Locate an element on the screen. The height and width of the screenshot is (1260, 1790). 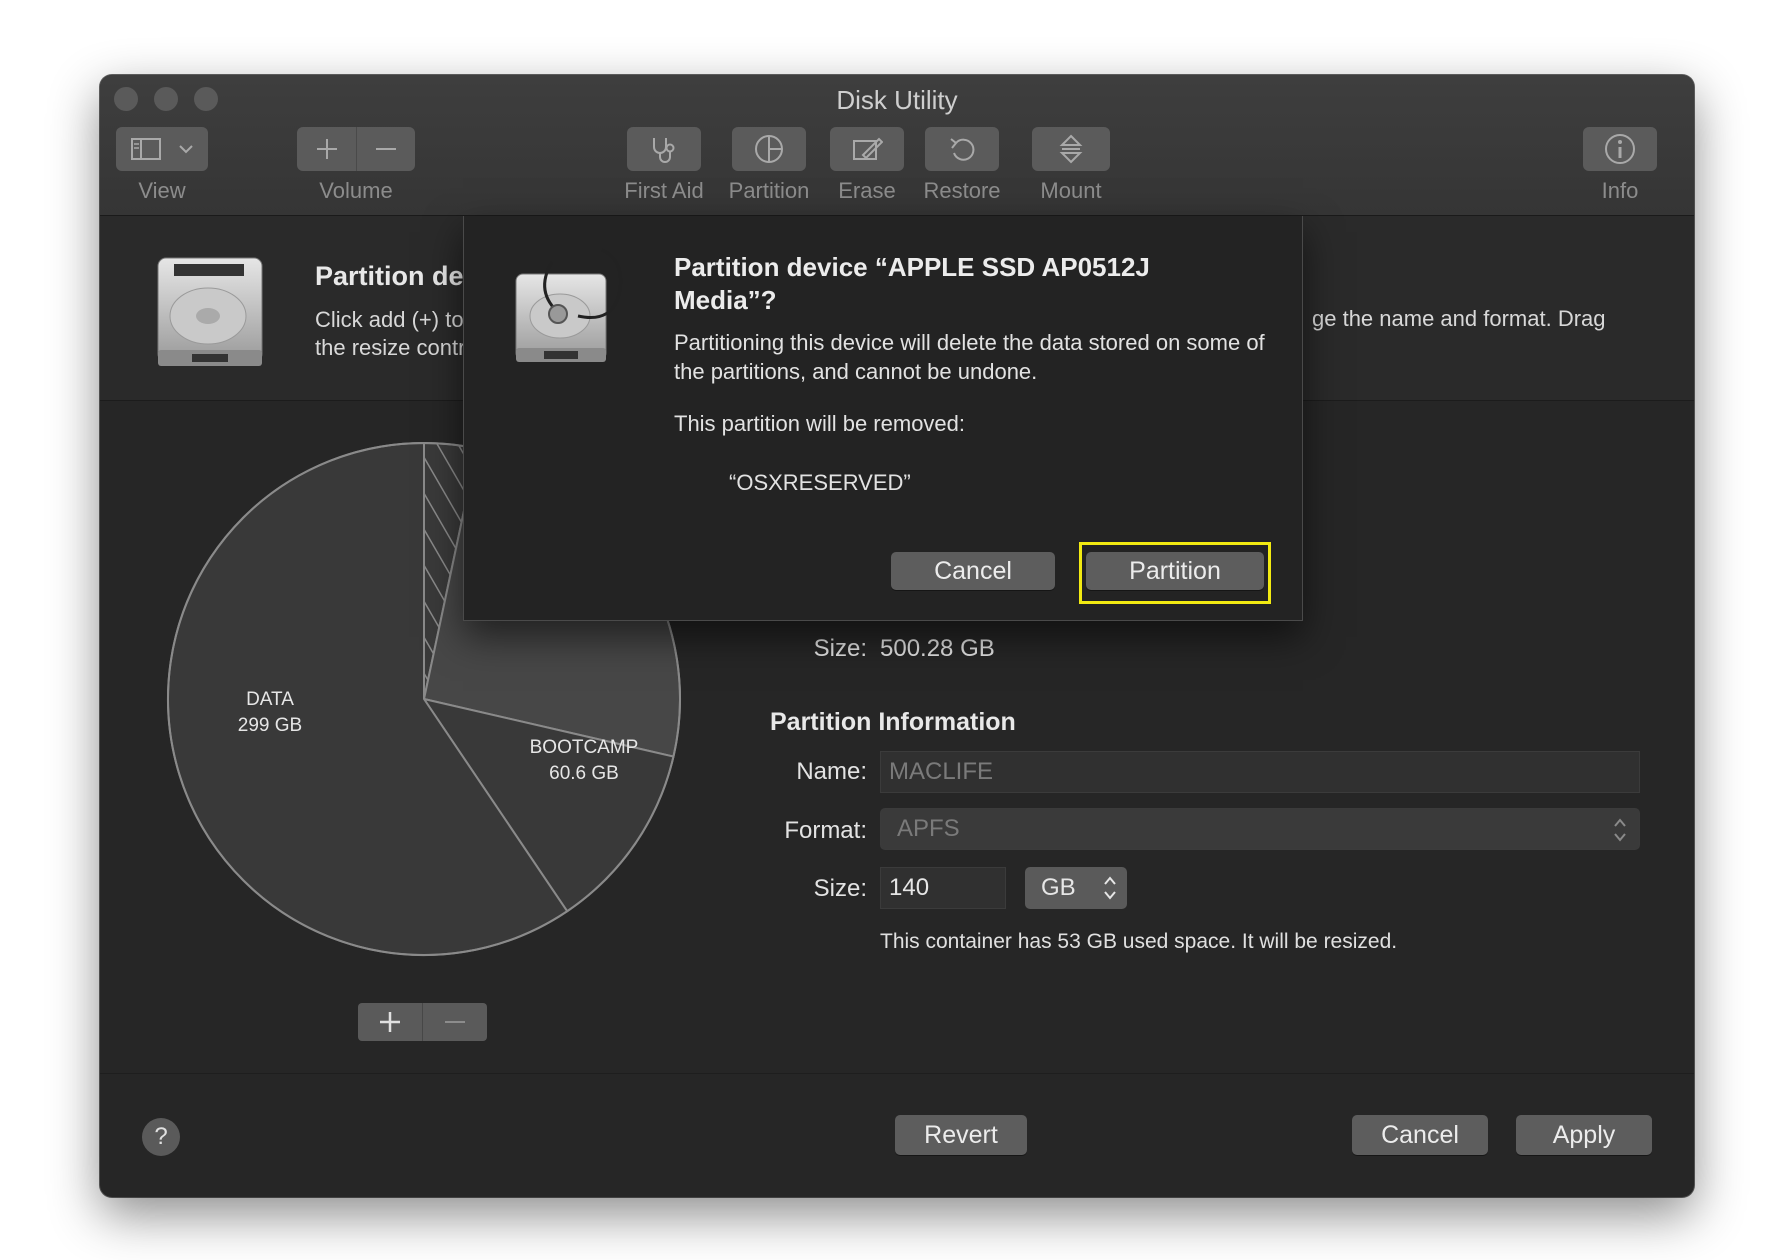
sidebar-icon is located at coordinates (146, 149).